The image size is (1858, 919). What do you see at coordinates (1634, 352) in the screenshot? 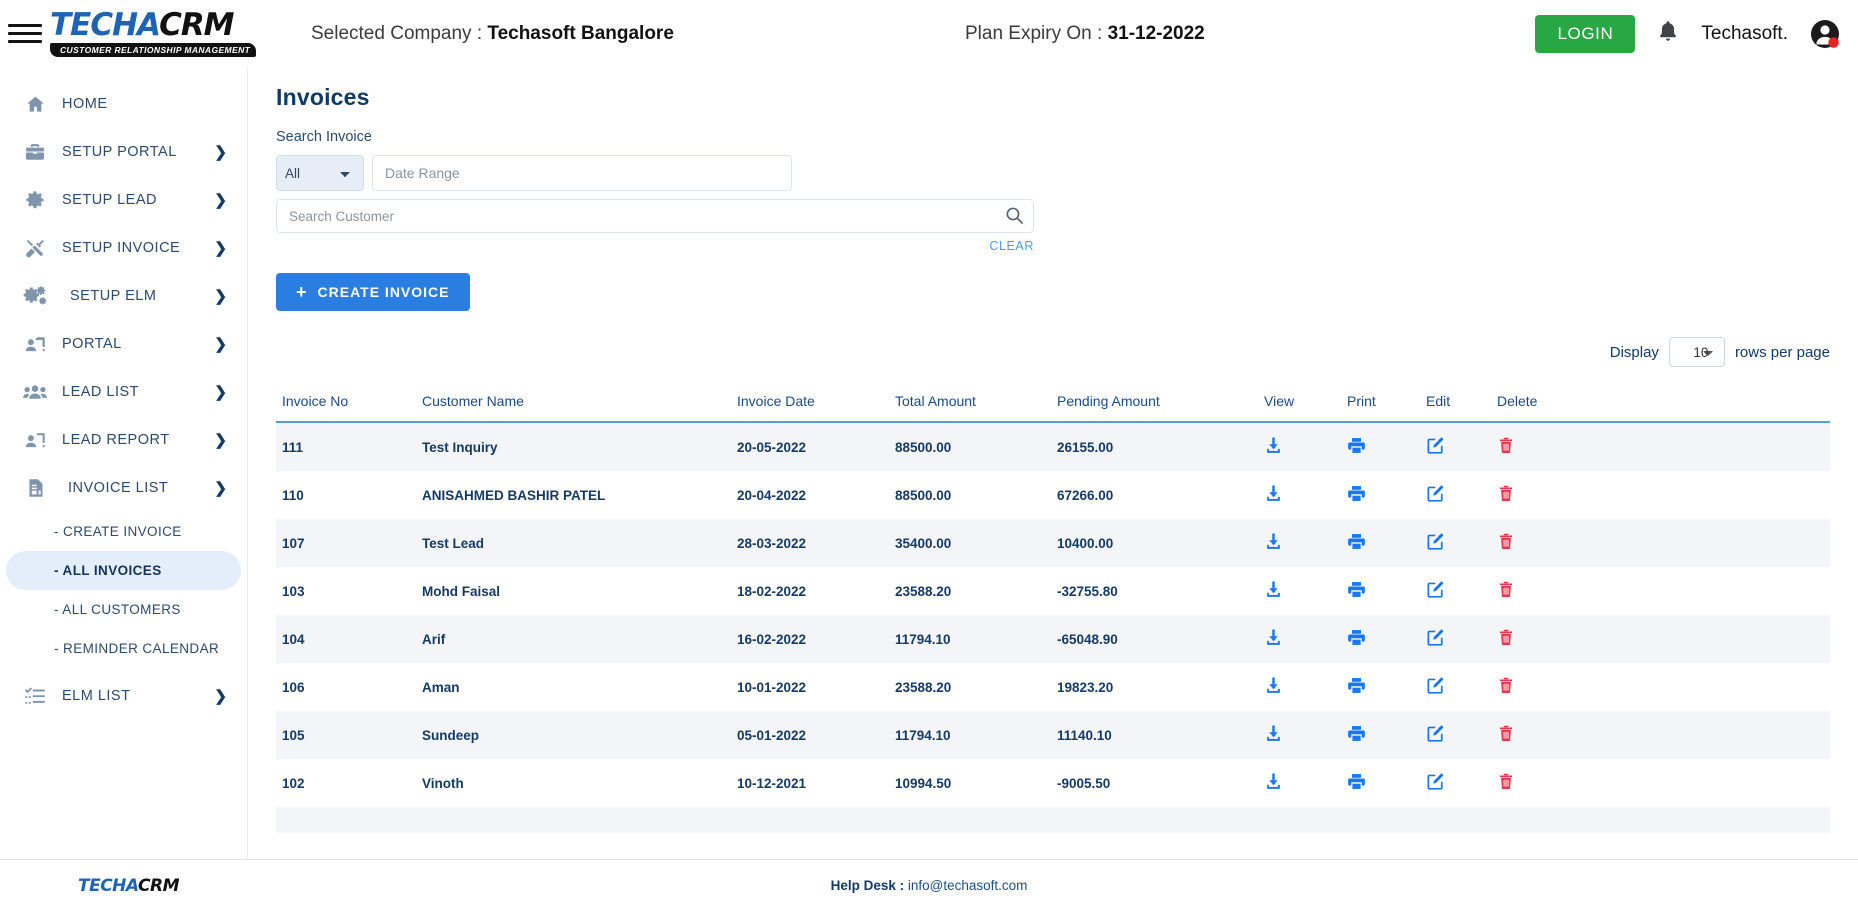
I see `display-prefix-label: Display` at bounding box center [1634, 352].